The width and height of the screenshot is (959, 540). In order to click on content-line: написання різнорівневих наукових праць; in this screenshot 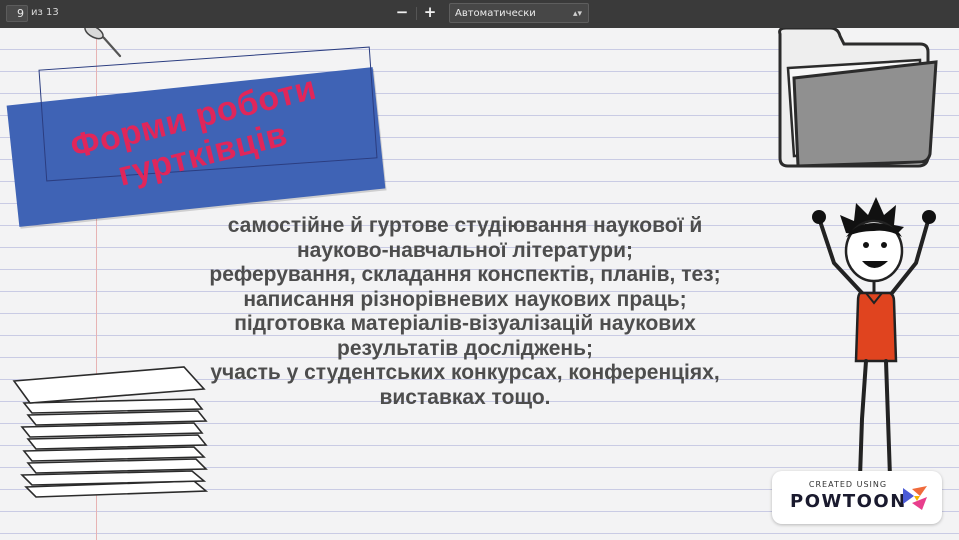, I will do `click(465, 299)`.